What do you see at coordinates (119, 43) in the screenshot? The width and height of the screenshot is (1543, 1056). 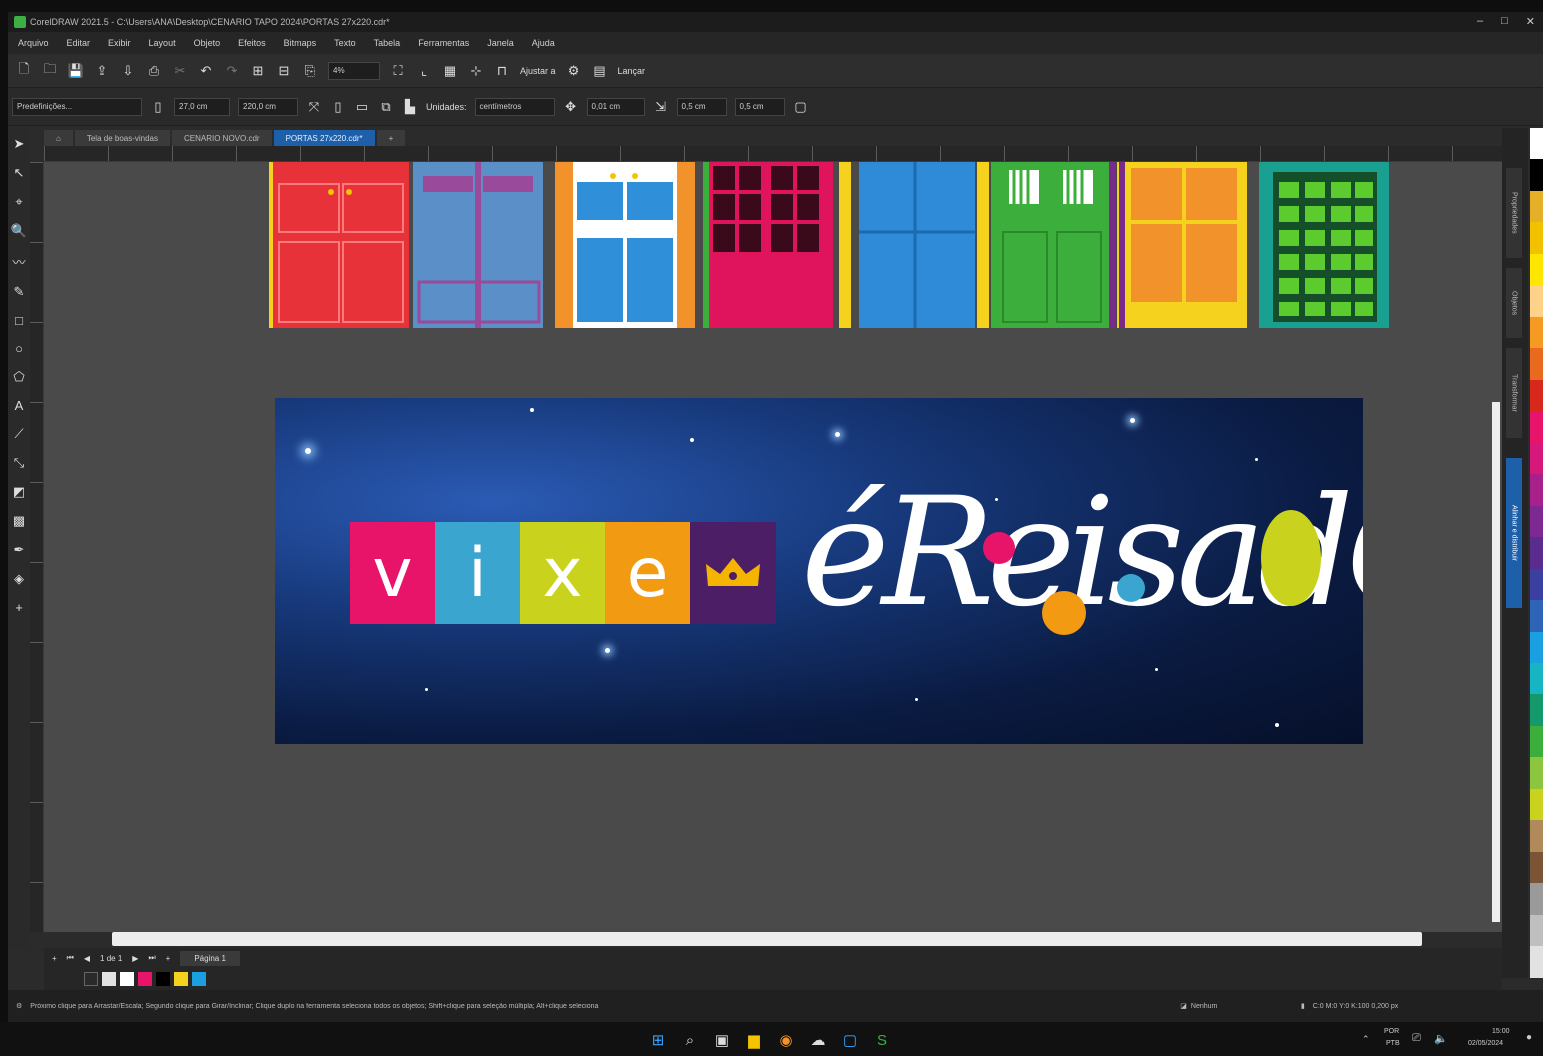 I see `menu-view: Exibir` at bounding box center [119, 43].